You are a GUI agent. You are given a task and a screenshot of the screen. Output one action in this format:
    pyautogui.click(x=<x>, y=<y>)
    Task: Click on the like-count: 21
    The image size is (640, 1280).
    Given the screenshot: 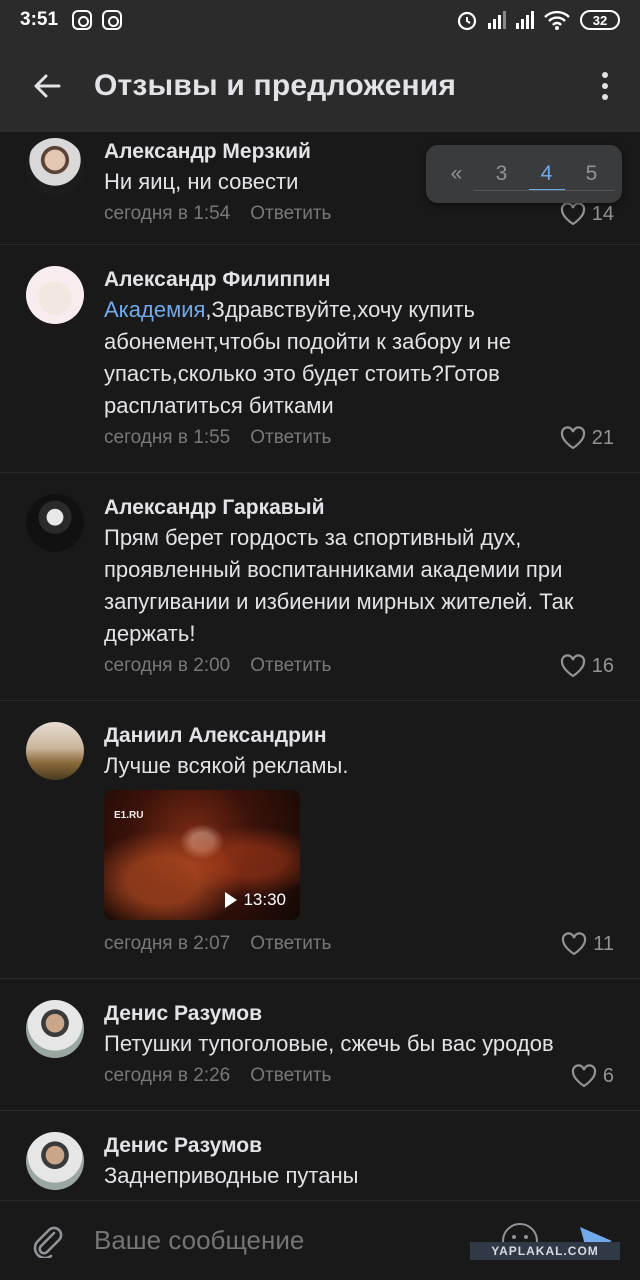 What is the action you would take?
    pyautogui.click(x=602, y=437)
    